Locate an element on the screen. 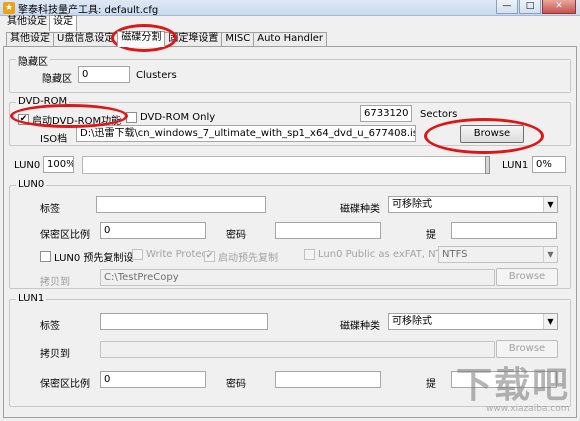 The height and width of the screenshot is (421, 580). lun1-password-input is located at coordinates (328, 379).